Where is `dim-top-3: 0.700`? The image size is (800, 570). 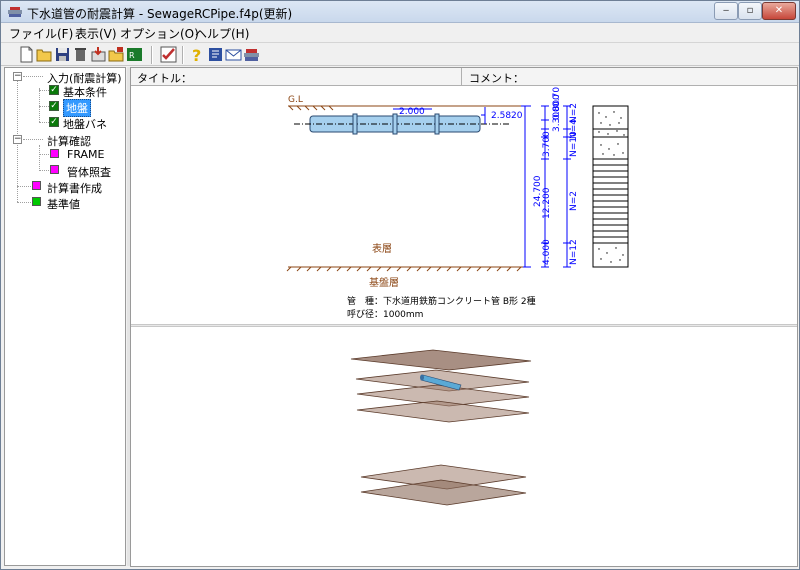 dim-top-3: 0.700 is located at coordinates (557, 97).